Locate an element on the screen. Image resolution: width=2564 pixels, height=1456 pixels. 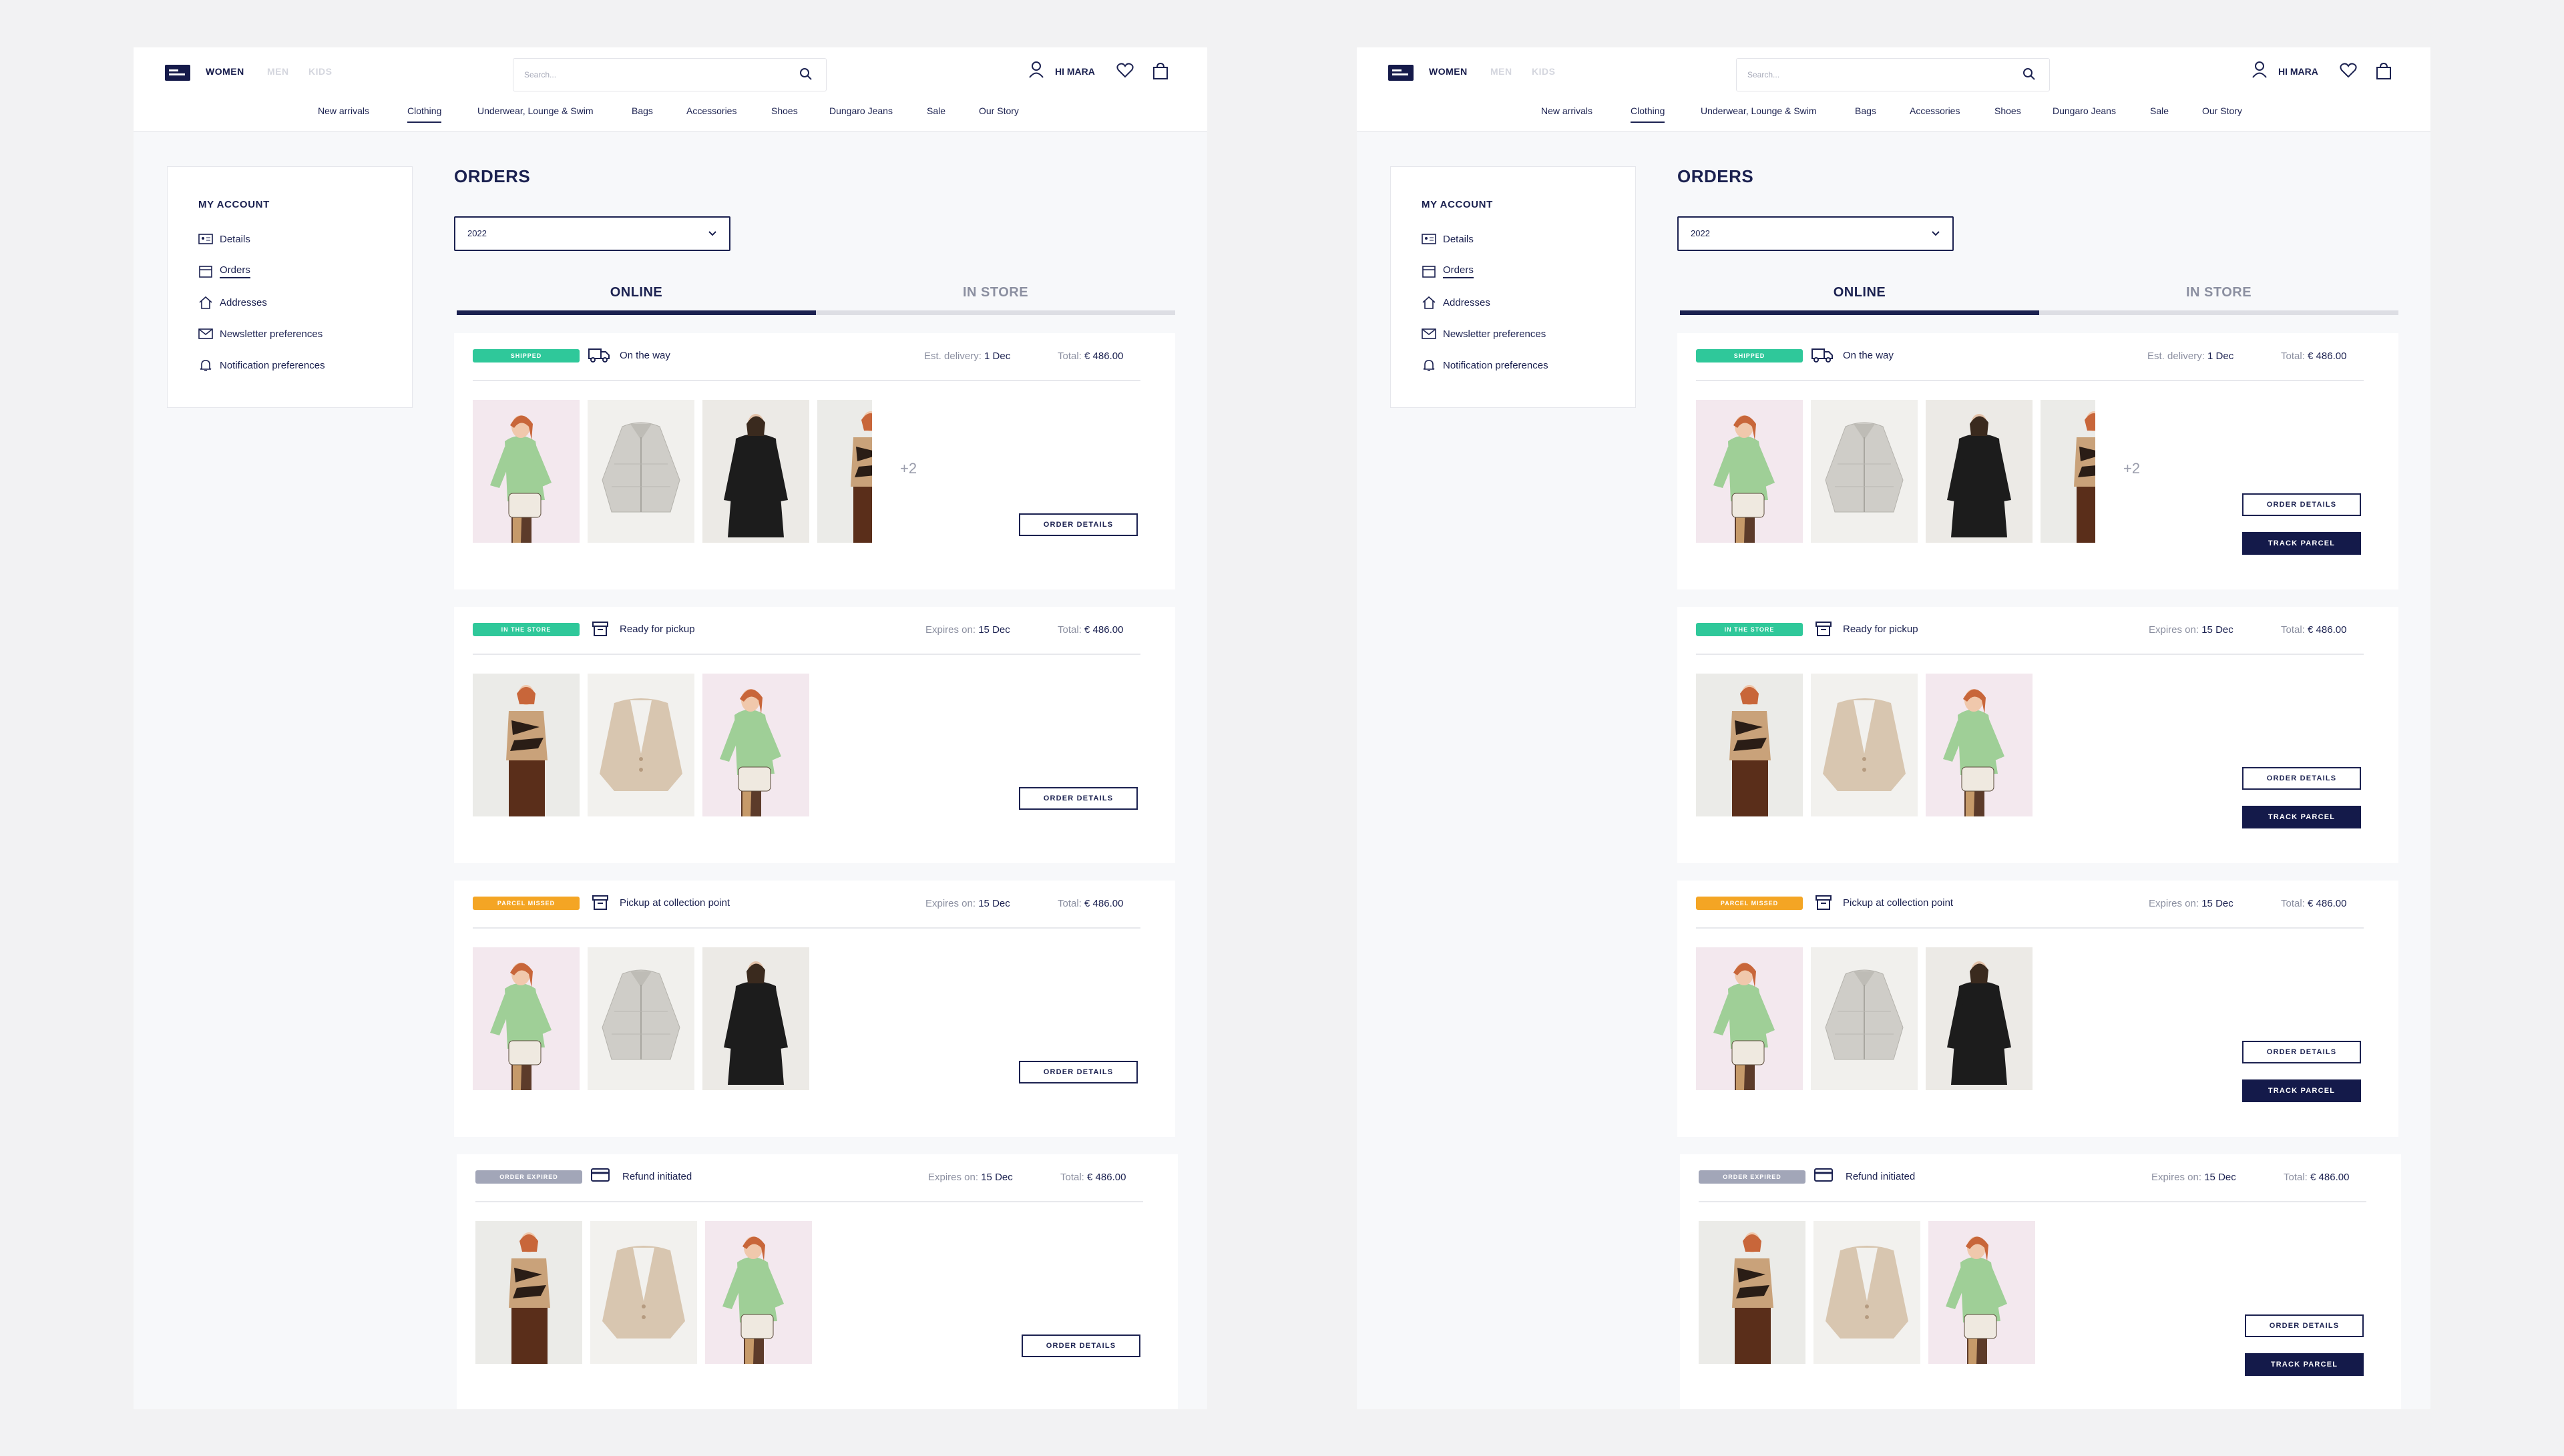
expiry-label: Expires on: is located at coordinates (951, 630).